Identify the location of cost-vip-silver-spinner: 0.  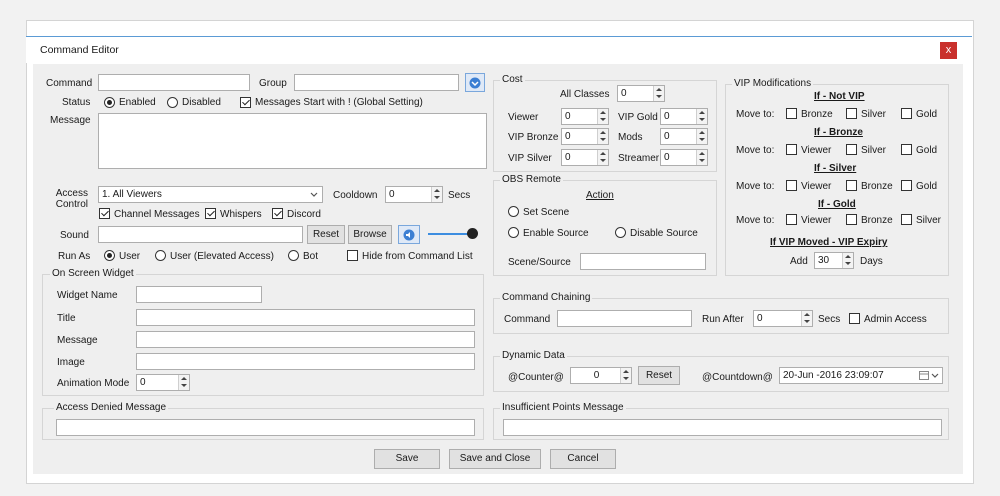
(585, 157).